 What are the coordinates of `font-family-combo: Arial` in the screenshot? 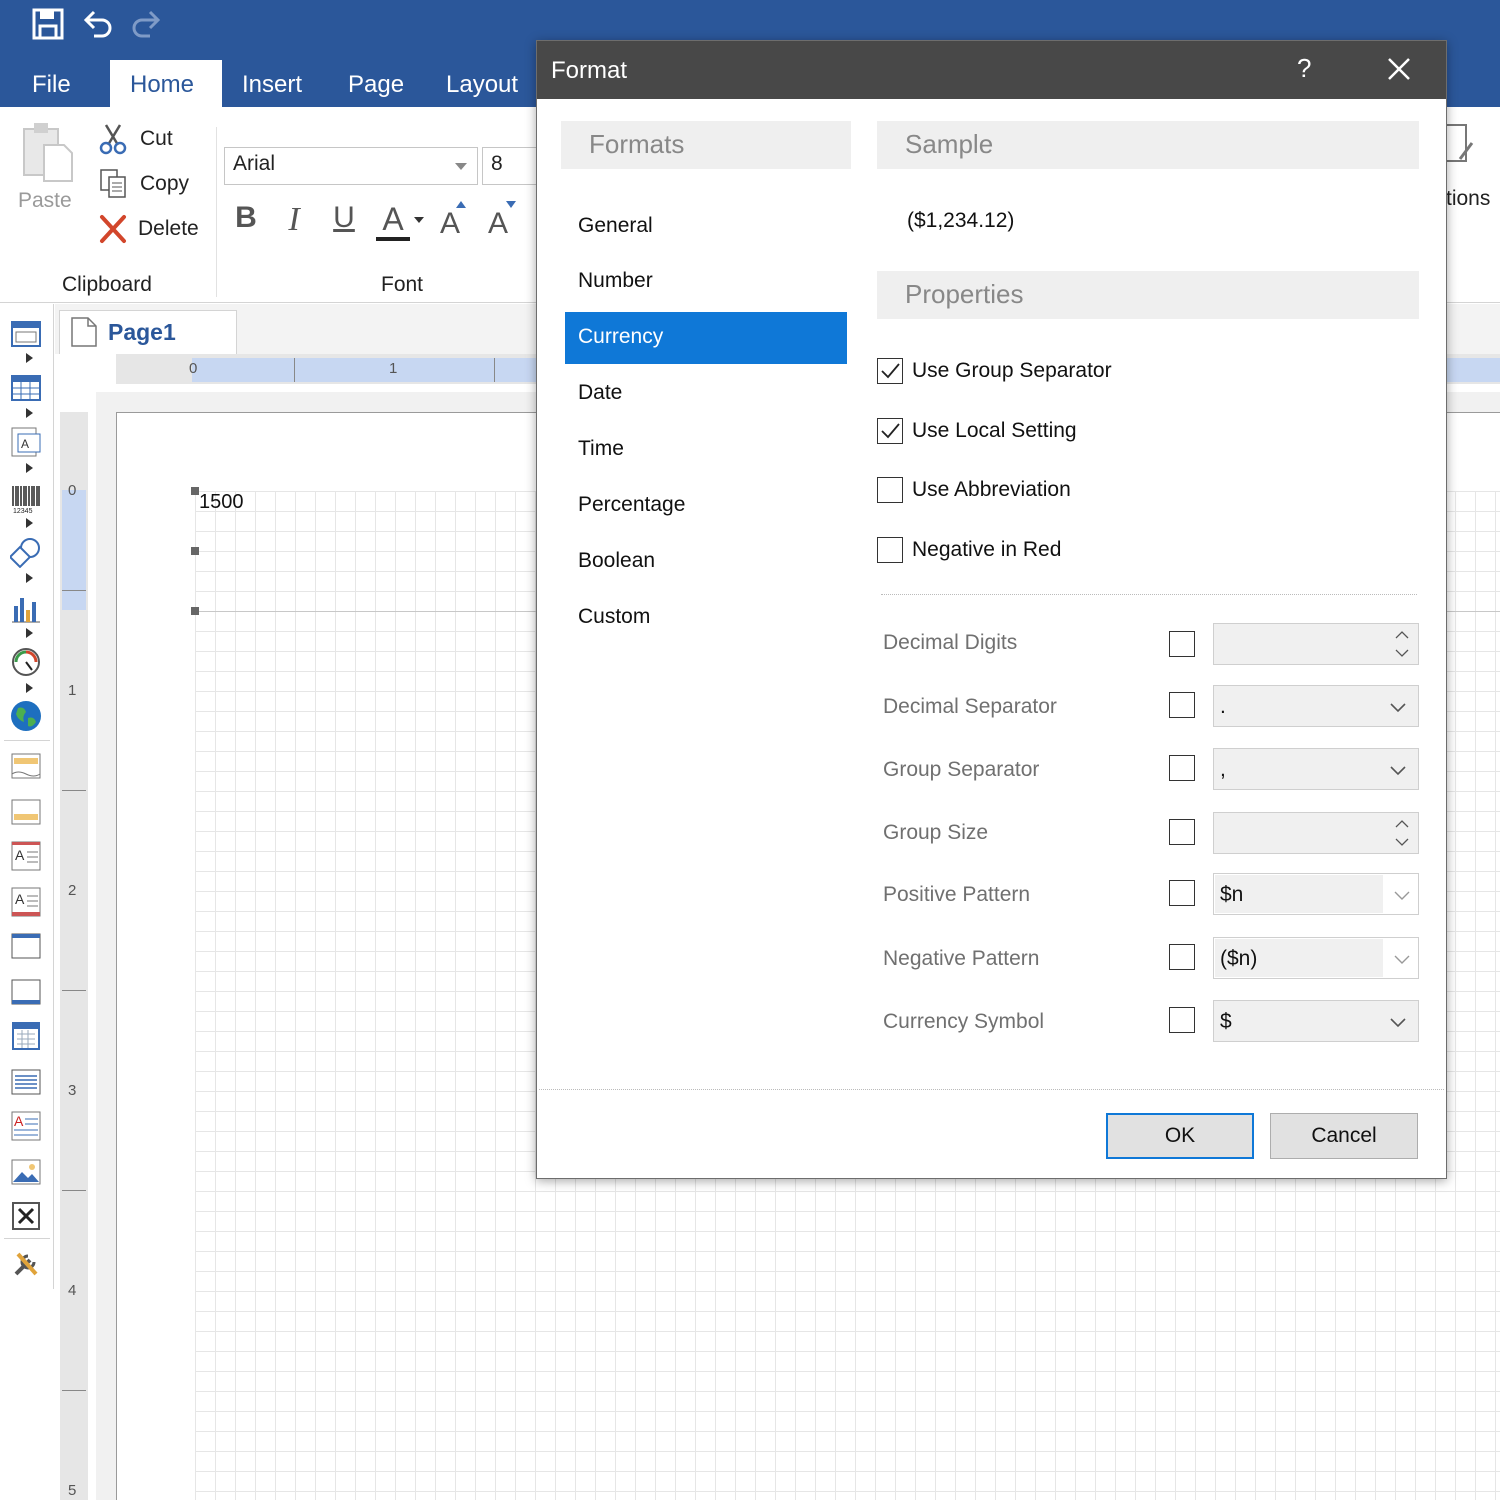 It's located at (351, 166).